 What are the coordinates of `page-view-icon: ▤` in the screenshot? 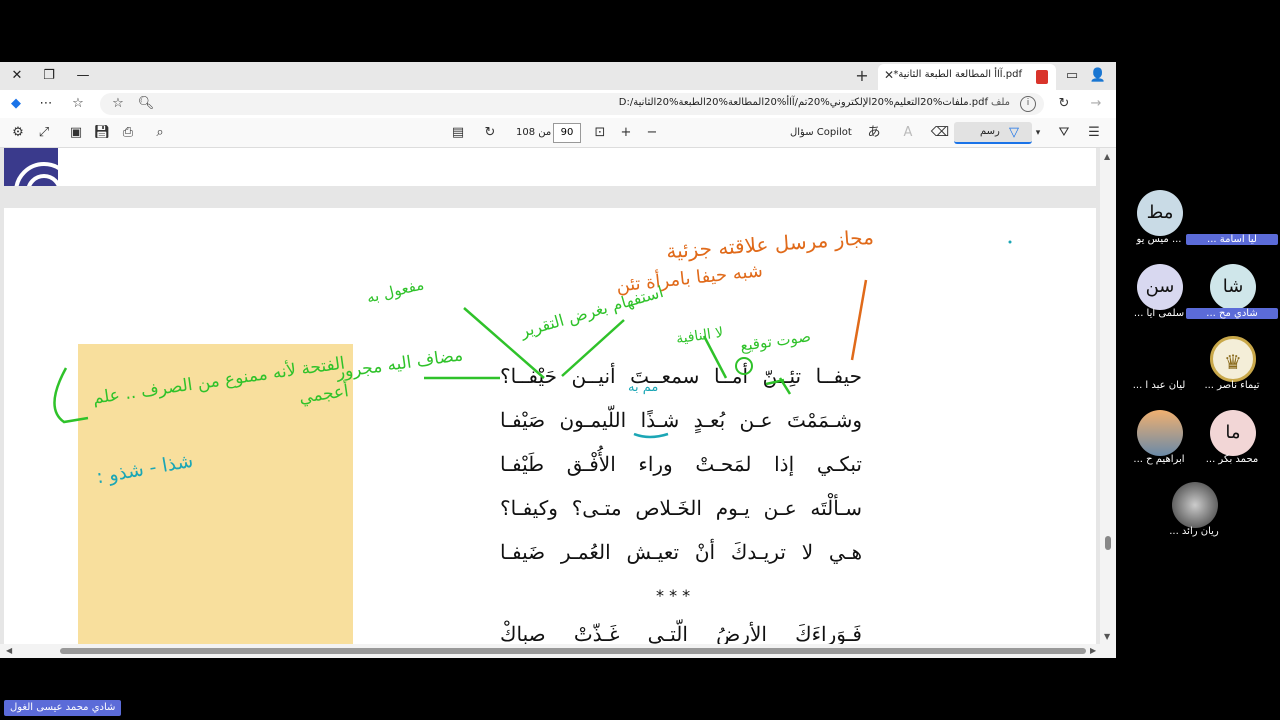 It's located at (458, 133).